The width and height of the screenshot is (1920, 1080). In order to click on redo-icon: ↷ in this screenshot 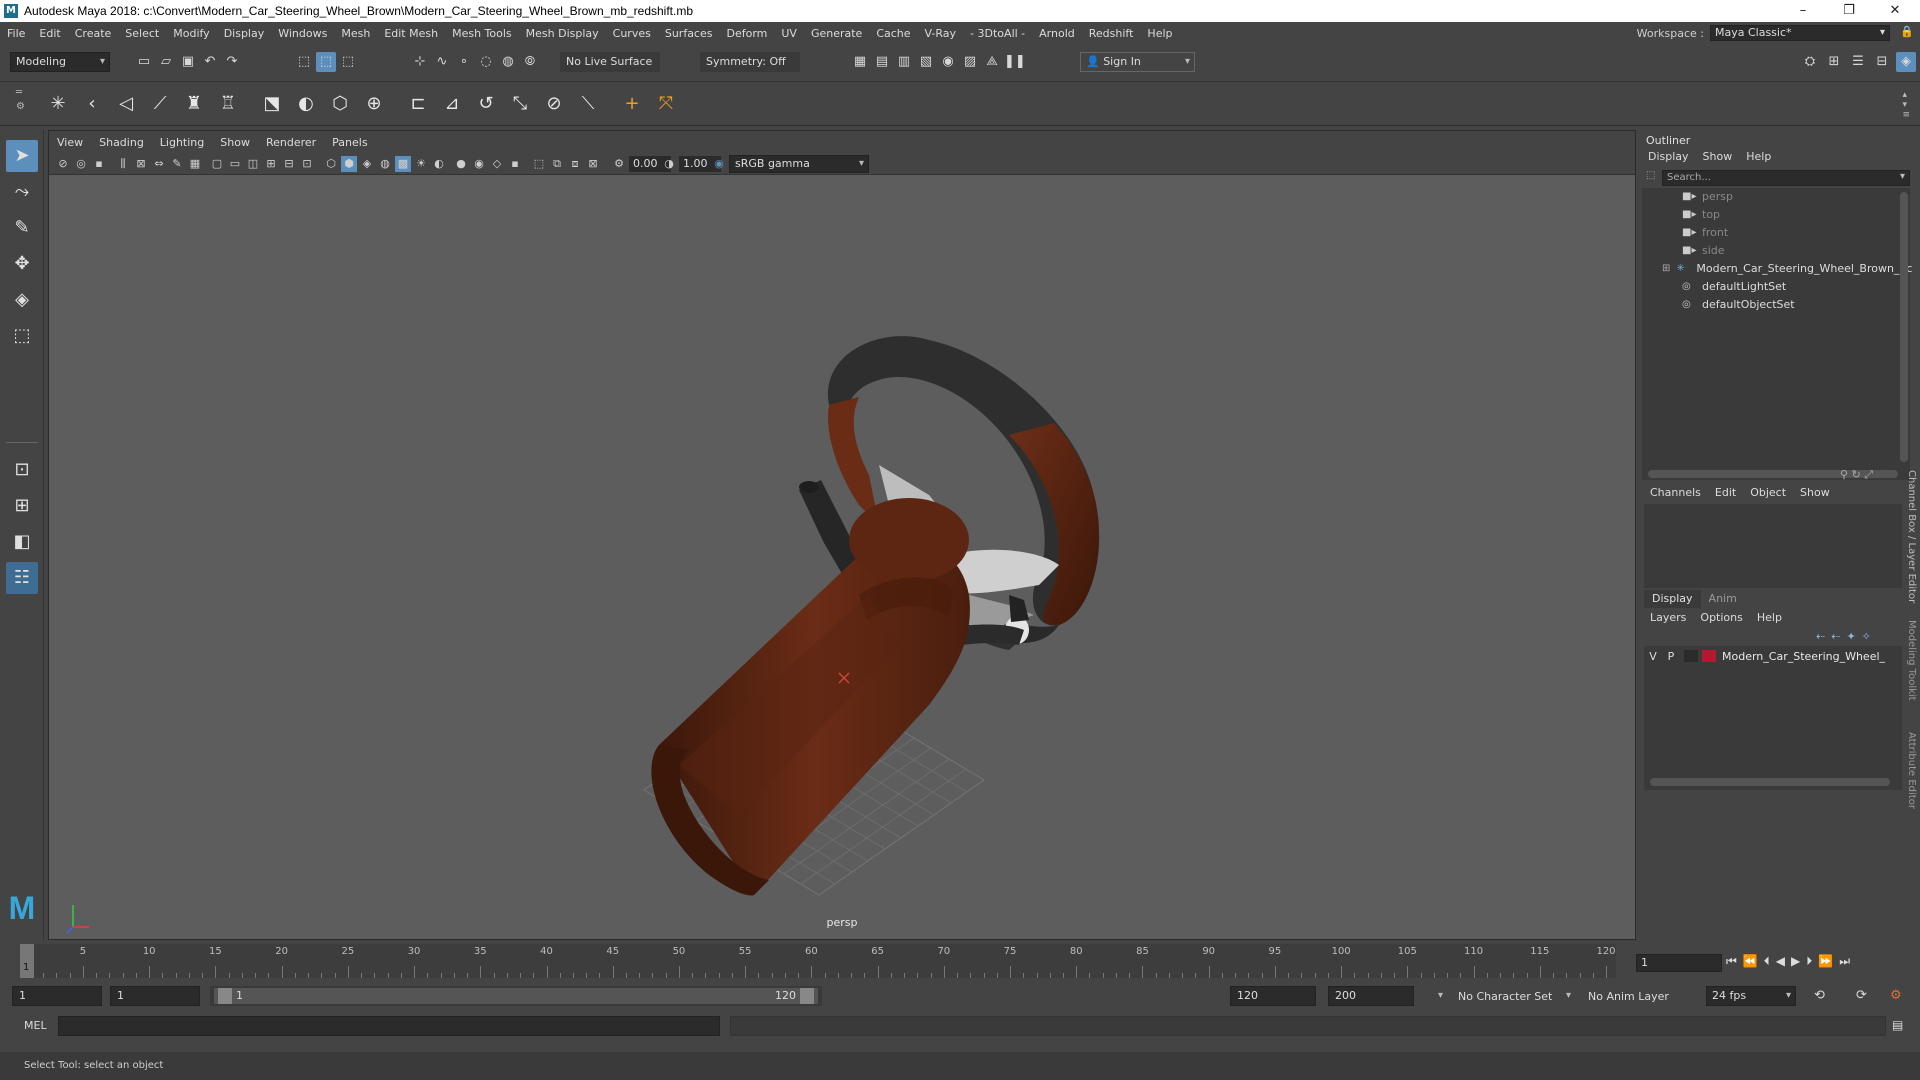, I will do `click(232, 62)`.